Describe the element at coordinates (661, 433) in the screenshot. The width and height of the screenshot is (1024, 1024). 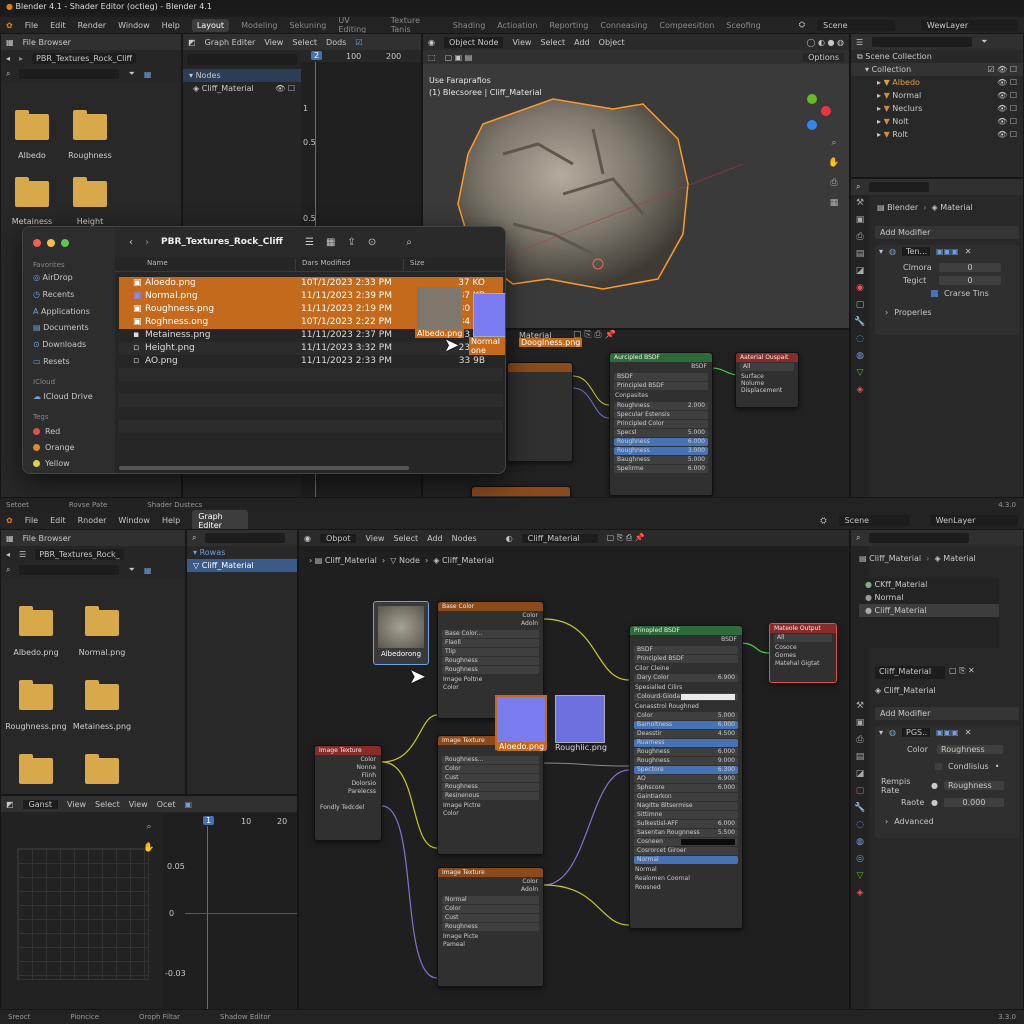
I see `node-field: Specsl 5.000` at that location.